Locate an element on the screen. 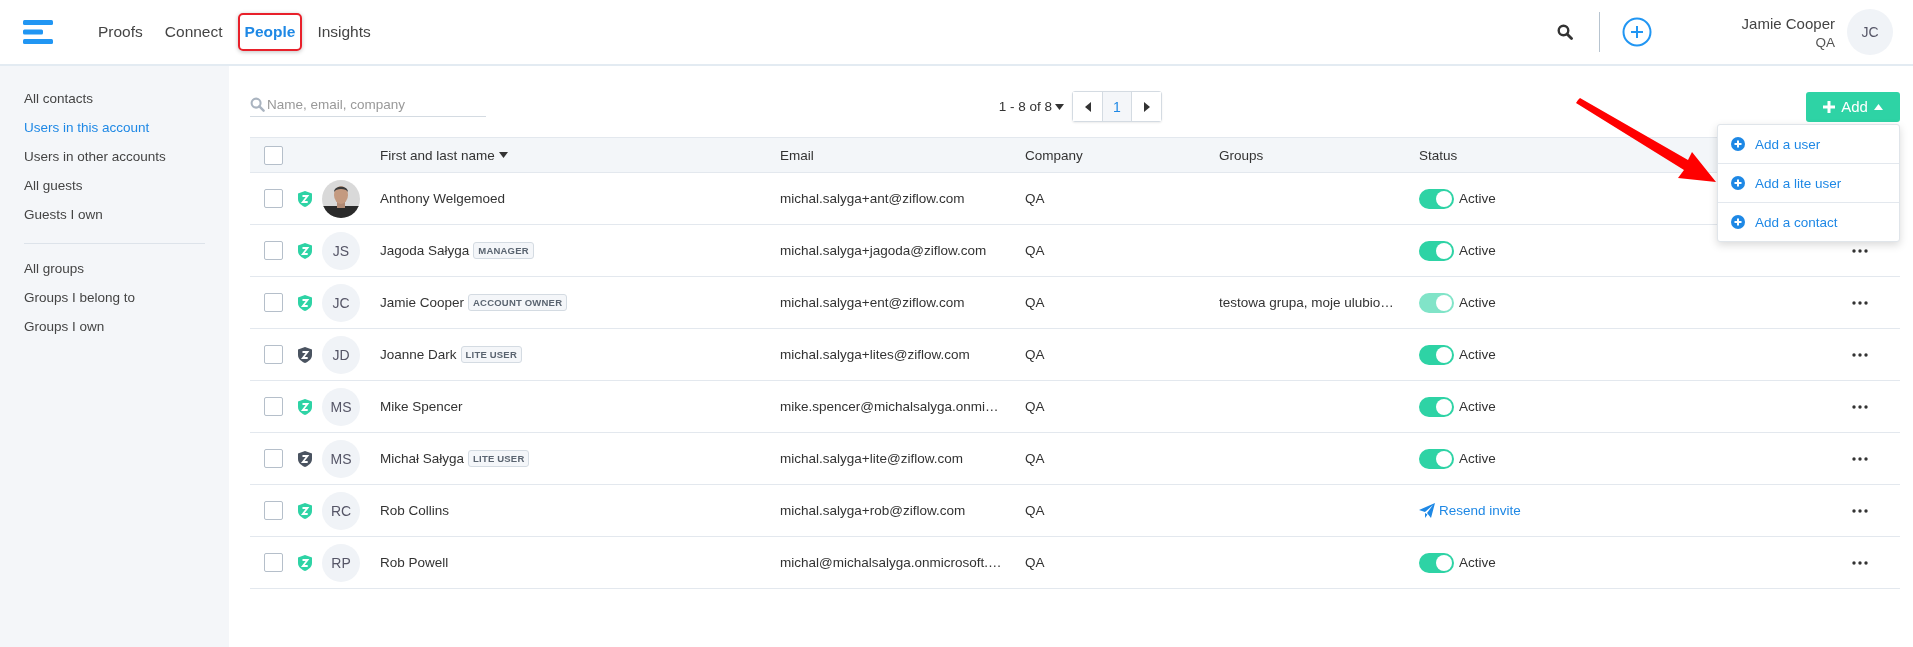  logo-icon is located at coordinates (38, 32).